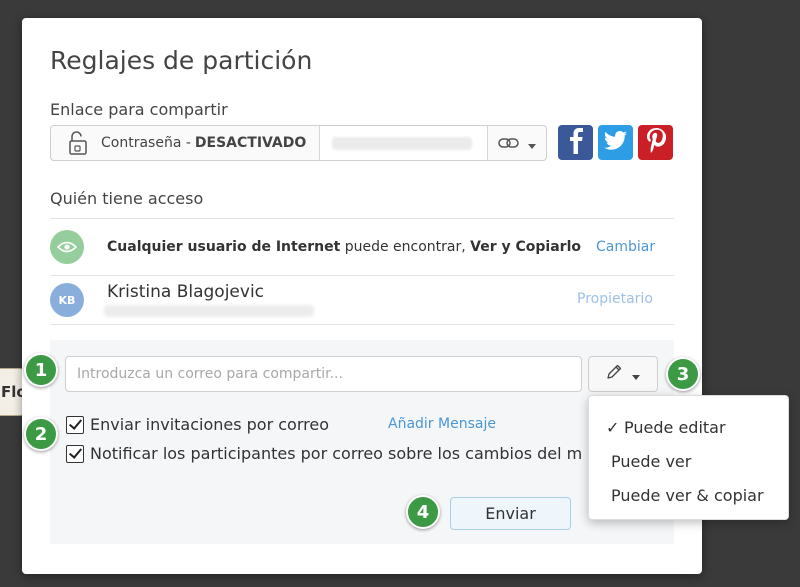 Image resolution: width=800 pixels, height=587 pixels. I want to click on permission-dropdown-button, so click(623, 374).